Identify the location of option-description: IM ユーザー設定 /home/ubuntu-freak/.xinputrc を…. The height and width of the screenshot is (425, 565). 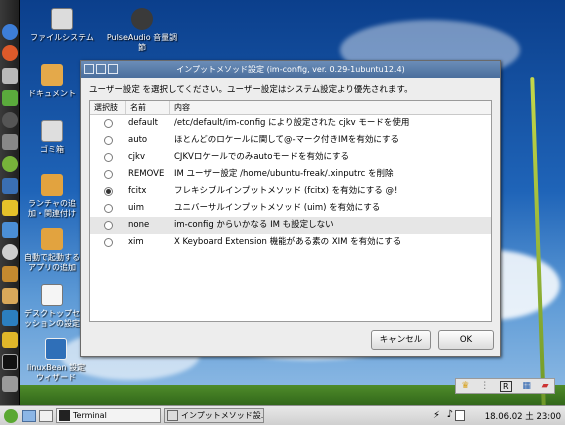
(284, 174).